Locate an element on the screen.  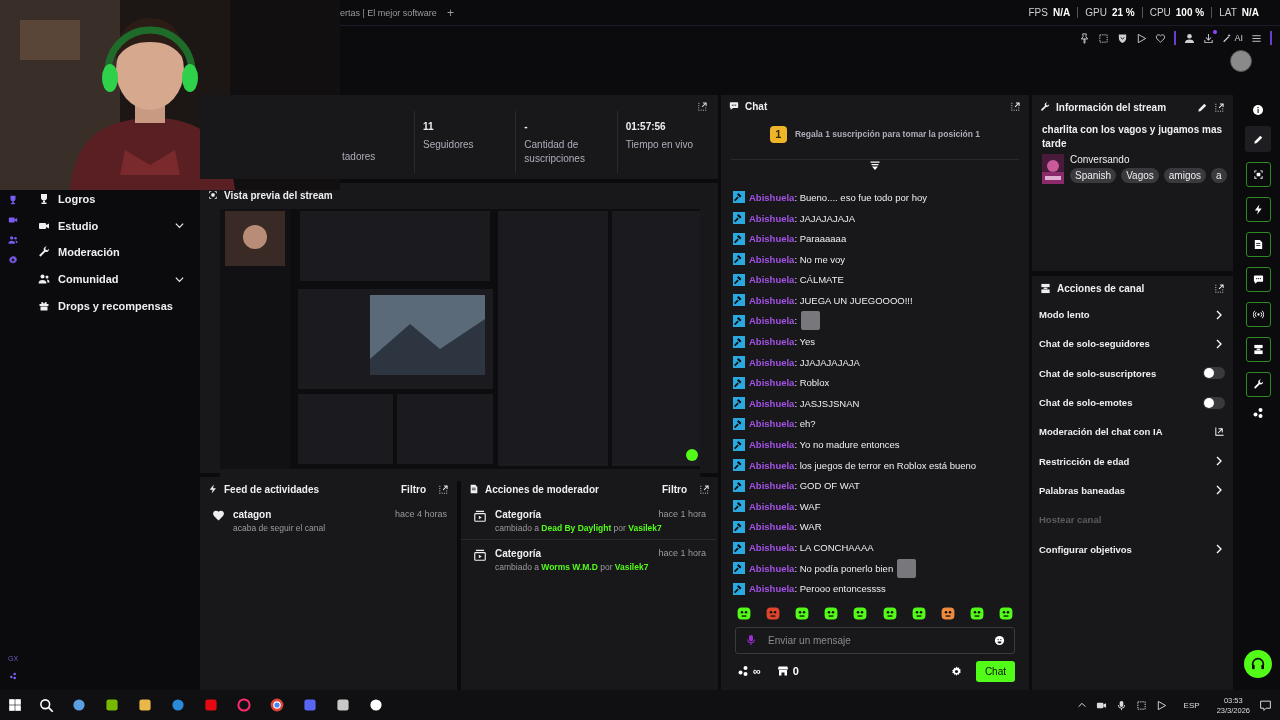
send-button: Chat is located at coordinates (995, 671).